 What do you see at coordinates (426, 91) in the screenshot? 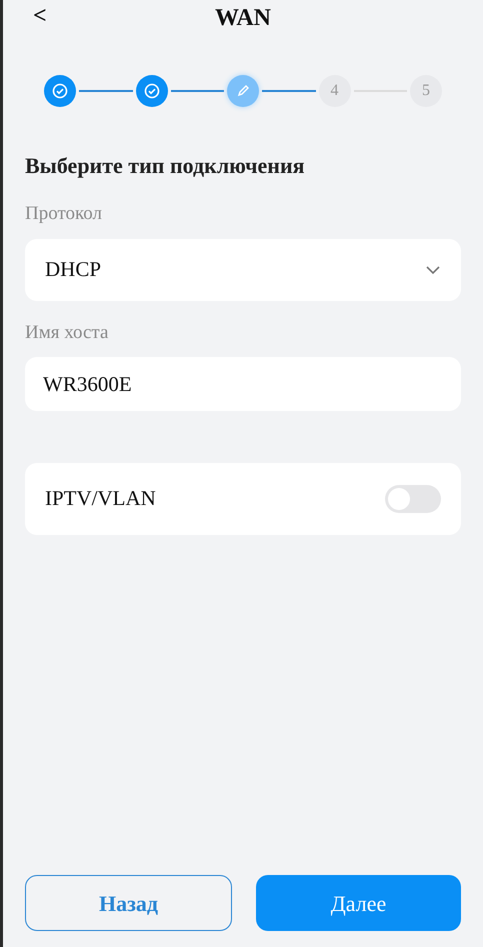
I see `step-number: 5` at bounding box center [426, 91].